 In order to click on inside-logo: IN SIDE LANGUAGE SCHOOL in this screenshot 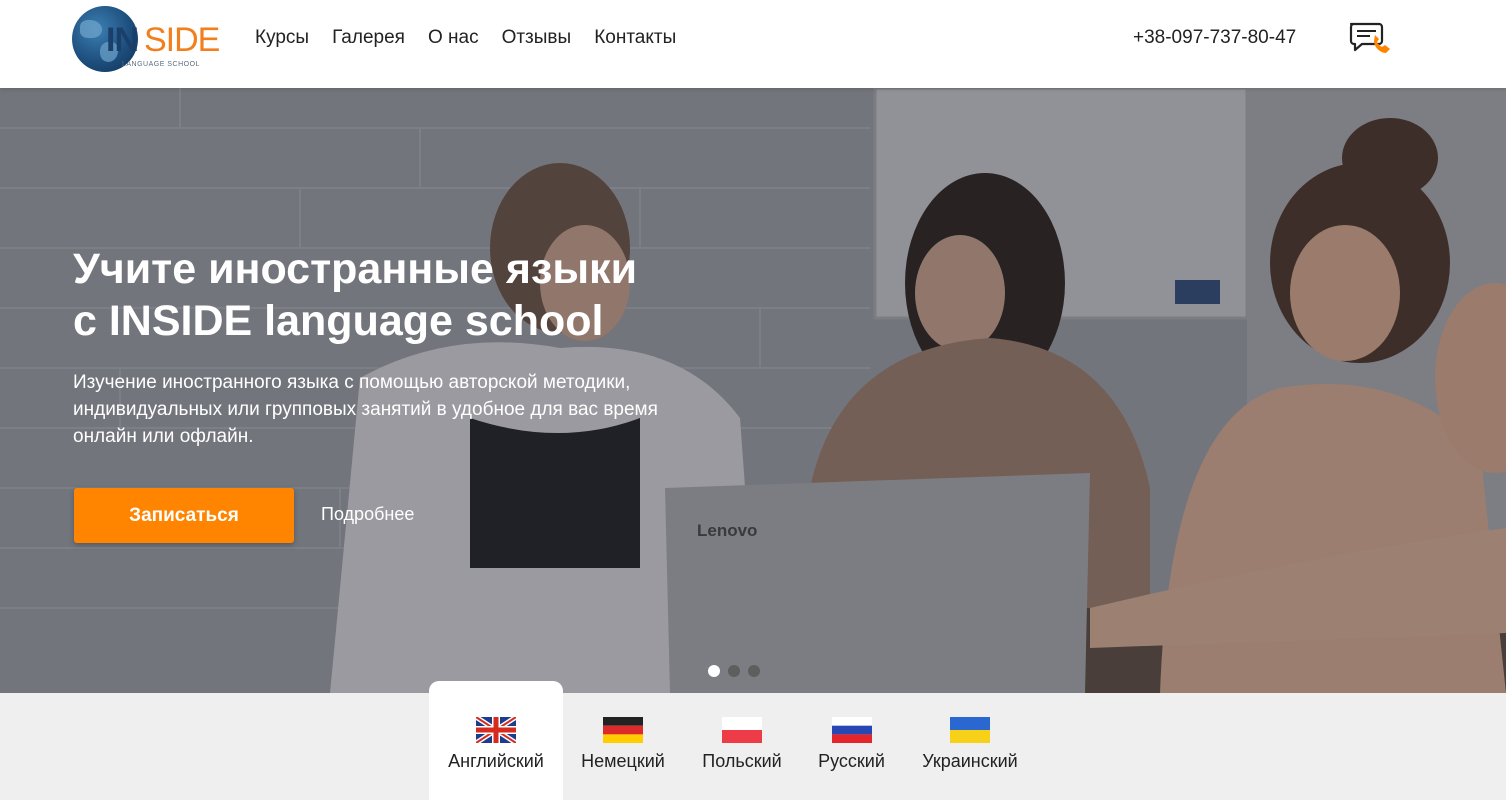, I will do `click(146, 40)`.